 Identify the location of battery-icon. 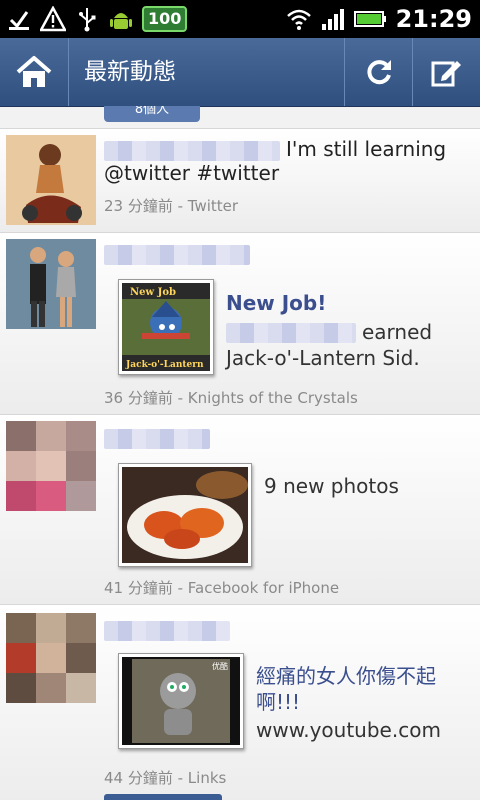
(369, 19).